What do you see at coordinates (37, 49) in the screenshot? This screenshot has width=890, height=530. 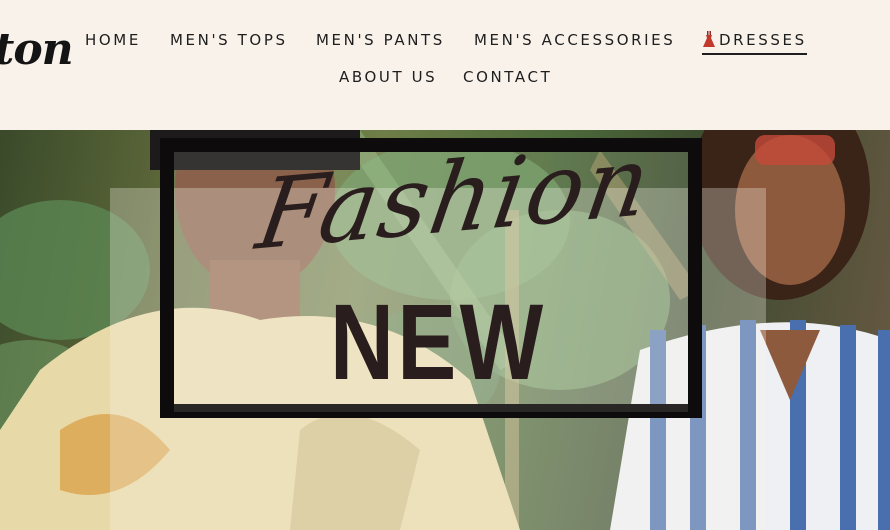 I see `brand-logo: ton` at bounding box center [37, 49].